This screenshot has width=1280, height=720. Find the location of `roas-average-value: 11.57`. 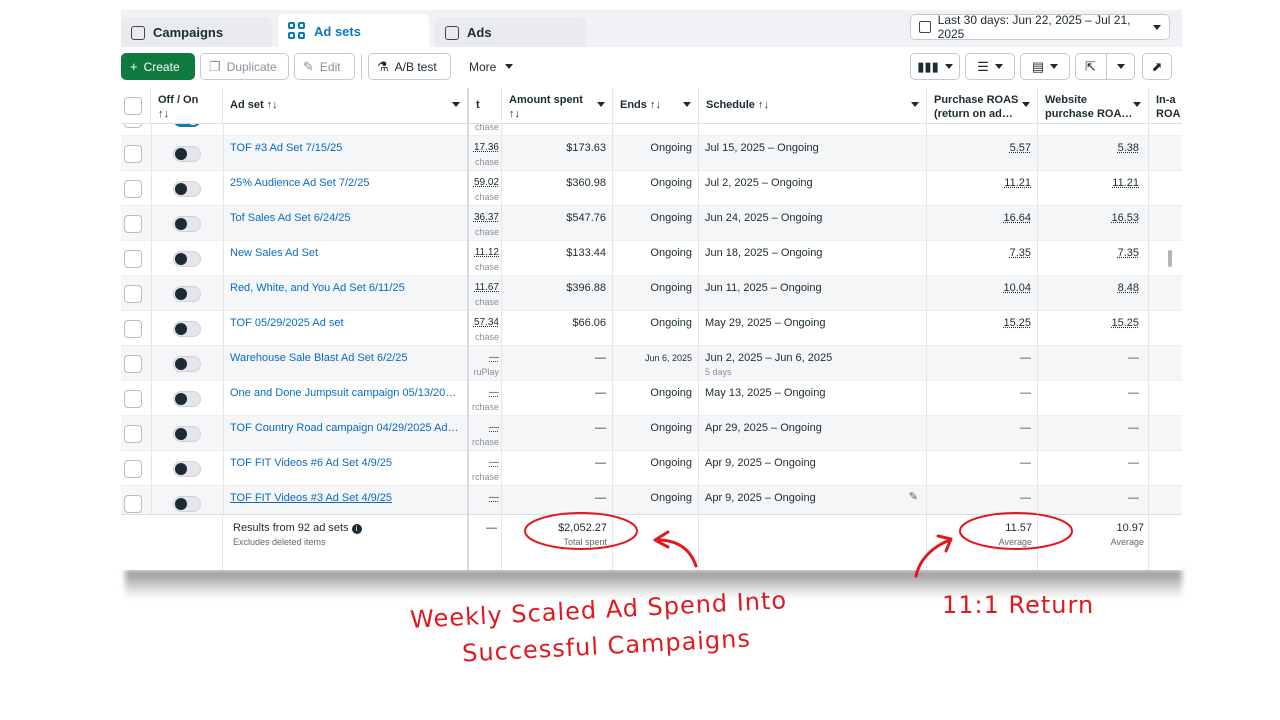

roas-average-value: 11.57 is located at coordinates (1018, 528).